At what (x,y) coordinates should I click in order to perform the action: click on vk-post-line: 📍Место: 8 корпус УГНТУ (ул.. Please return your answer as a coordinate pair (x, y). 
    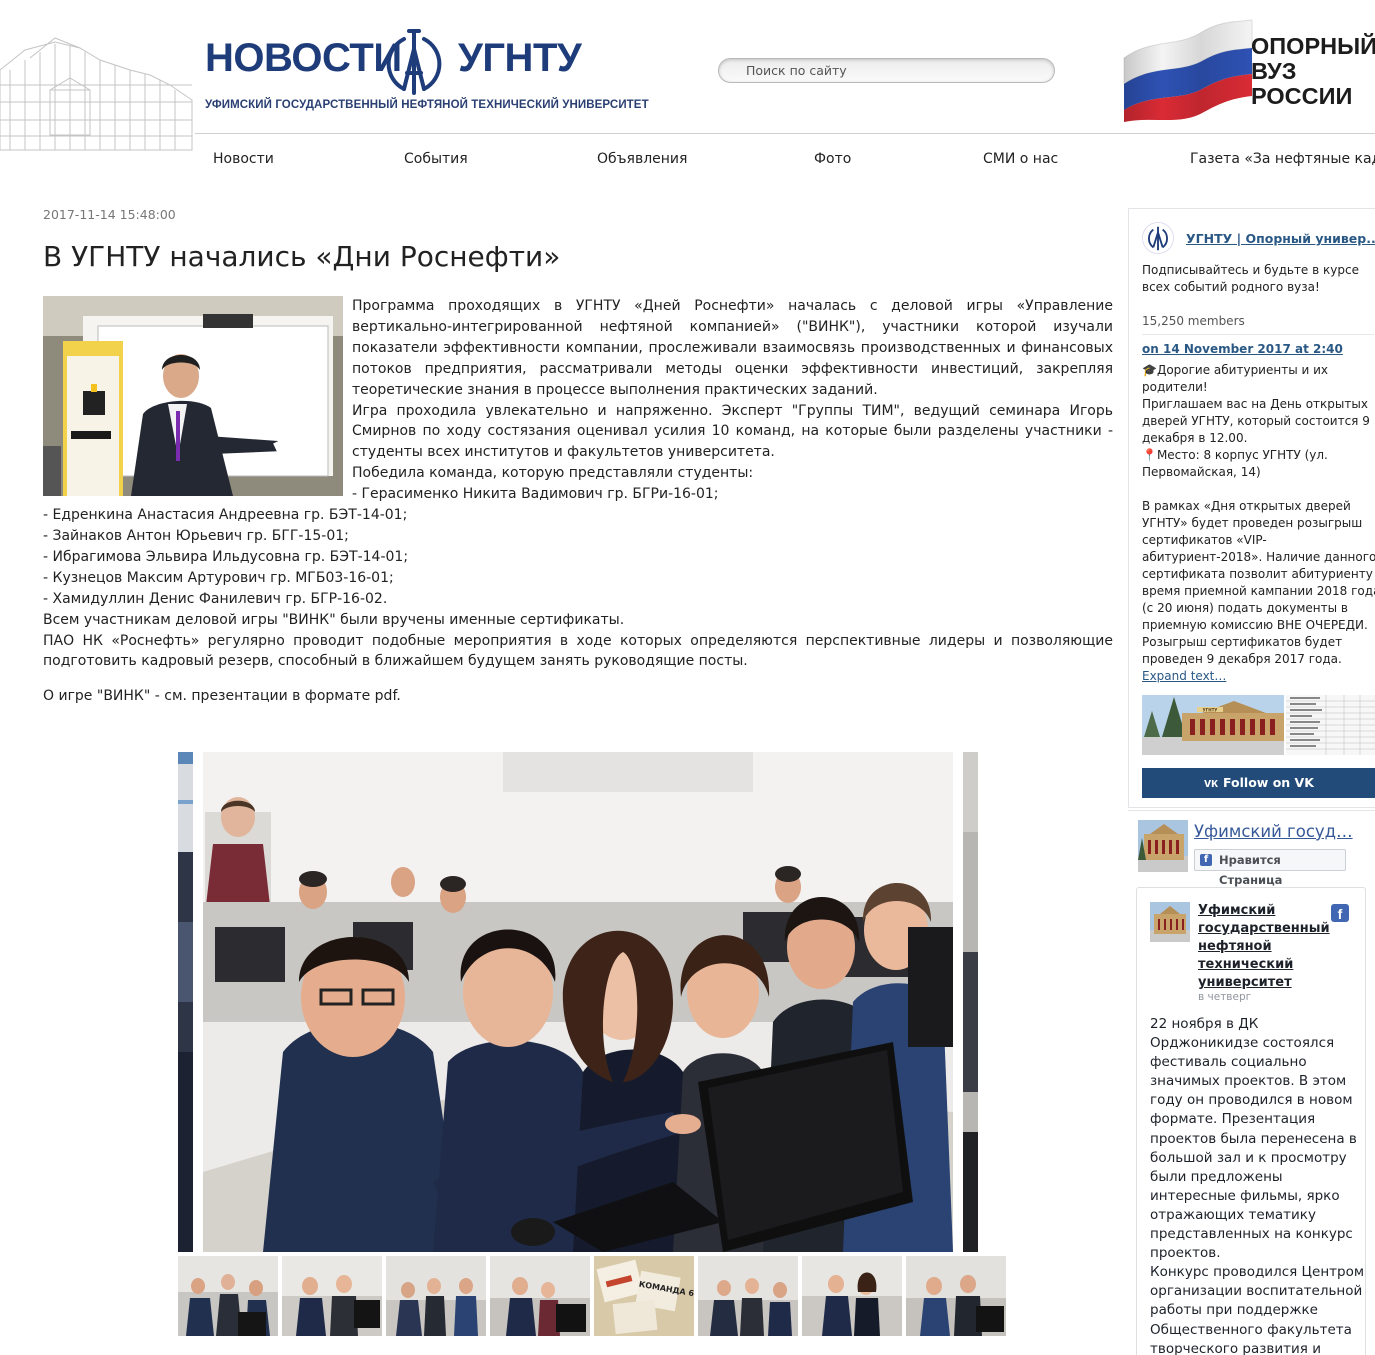
    Looking at the image, I should click on (1235, 455).